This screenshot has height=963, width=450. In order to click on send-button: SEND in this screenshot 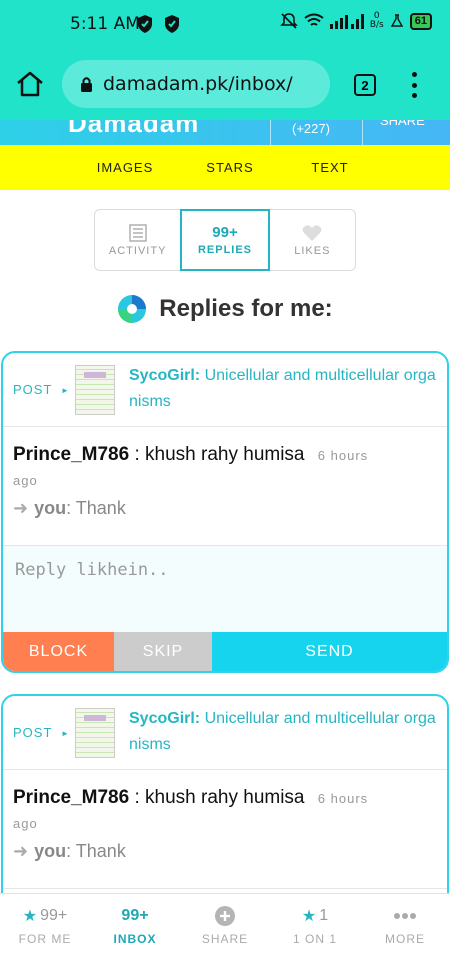, I will do `click(329, 651)`.